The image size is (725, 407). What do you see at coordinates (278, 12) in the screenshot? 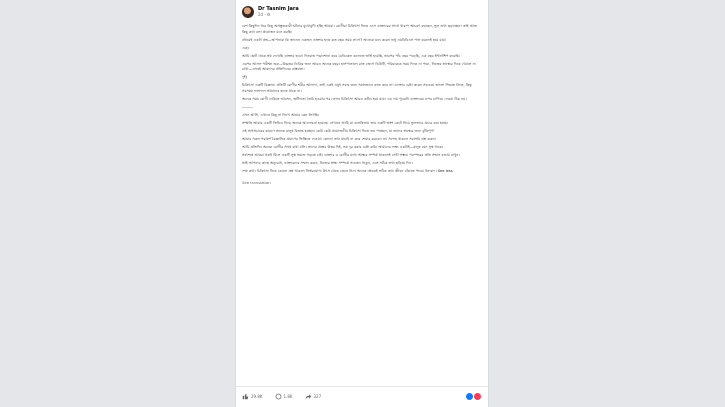
I see `author-block: Dr Tasnim Jara 2d · ⚙` at bounding box center [278, 12].